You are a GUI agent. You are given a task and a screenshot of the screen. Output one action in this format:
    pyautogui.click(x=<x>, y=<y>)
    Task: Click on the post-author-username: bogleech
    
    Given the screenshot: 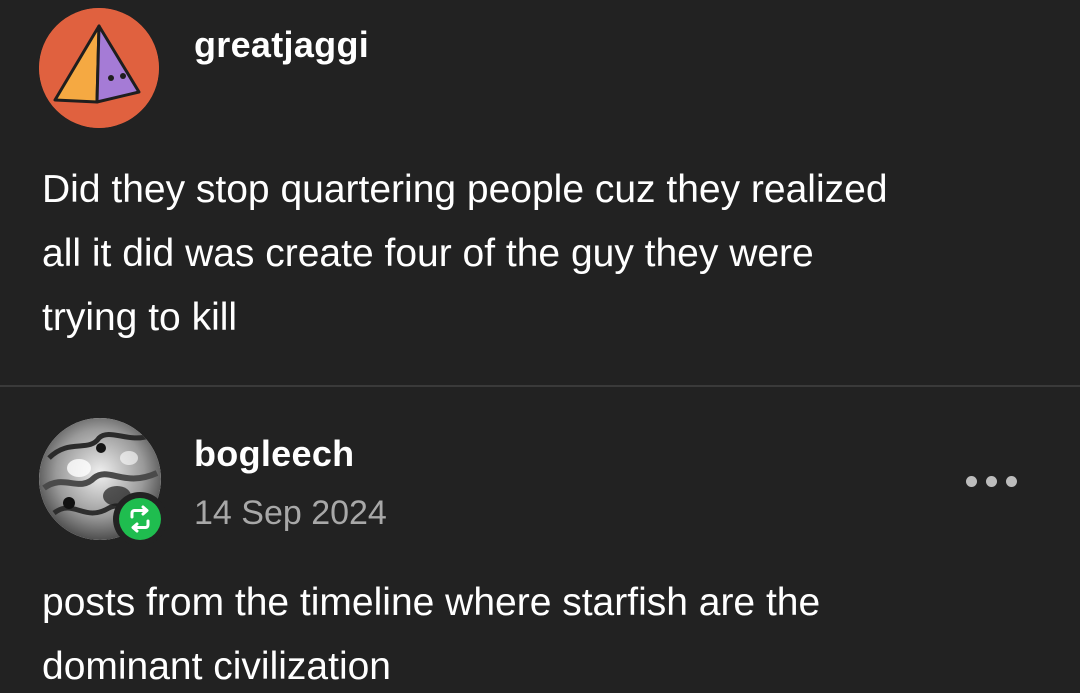 What is the action you would take?
    pyautogui.click(x=274, y=454)
    